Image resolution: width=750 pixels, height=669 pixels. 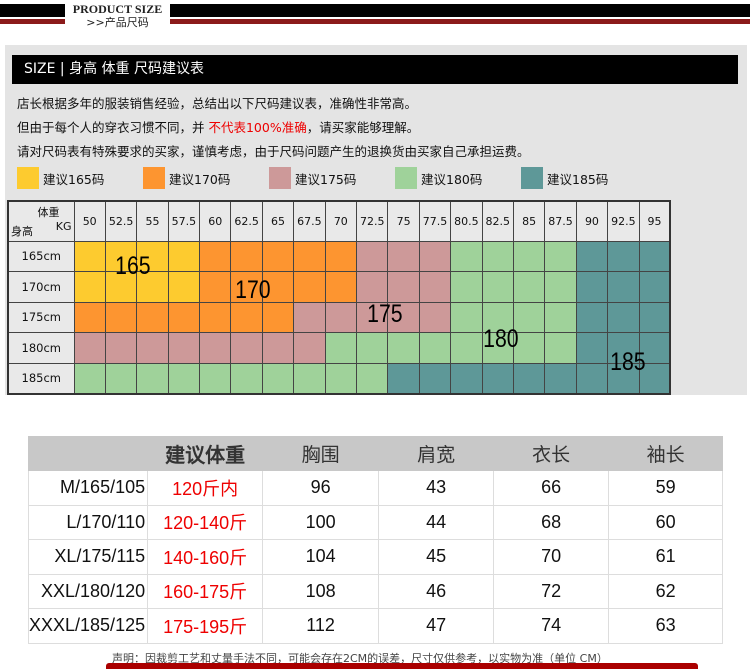 What do you see at coordinates (321, 488) in the screenshot?
I see `size-cell: 96` at bounding box center [321, 488].